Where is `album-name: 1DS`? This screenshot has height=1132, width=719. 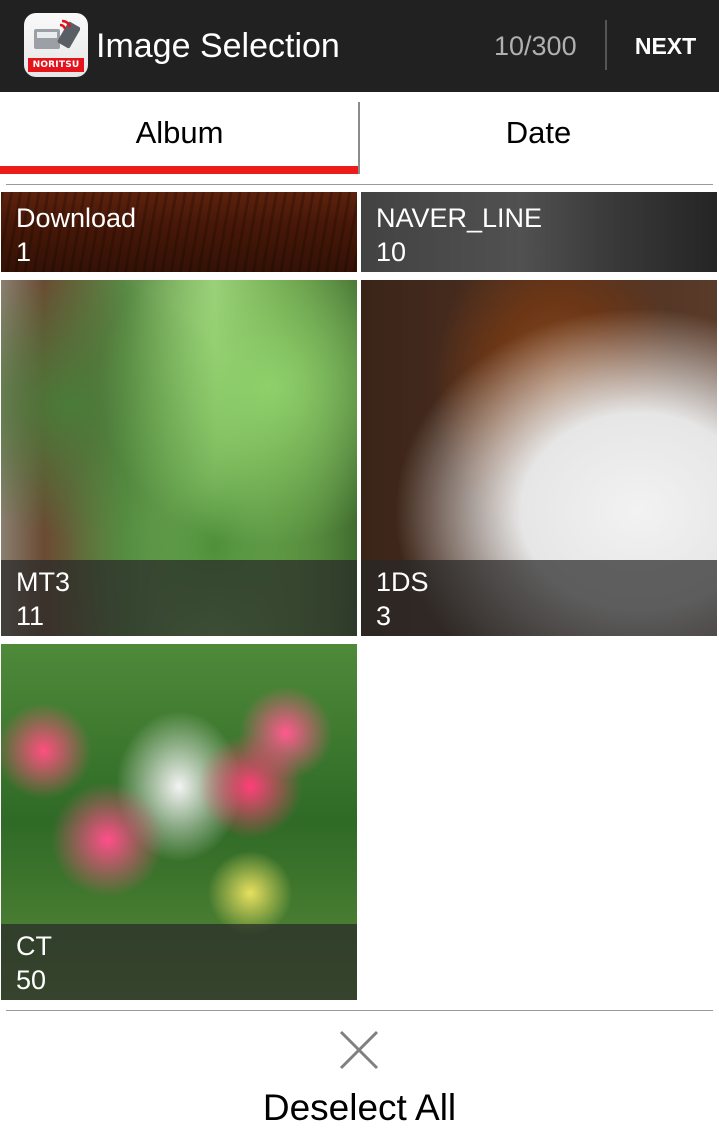
album-name: 1DS is located at coordinates (402, 582).